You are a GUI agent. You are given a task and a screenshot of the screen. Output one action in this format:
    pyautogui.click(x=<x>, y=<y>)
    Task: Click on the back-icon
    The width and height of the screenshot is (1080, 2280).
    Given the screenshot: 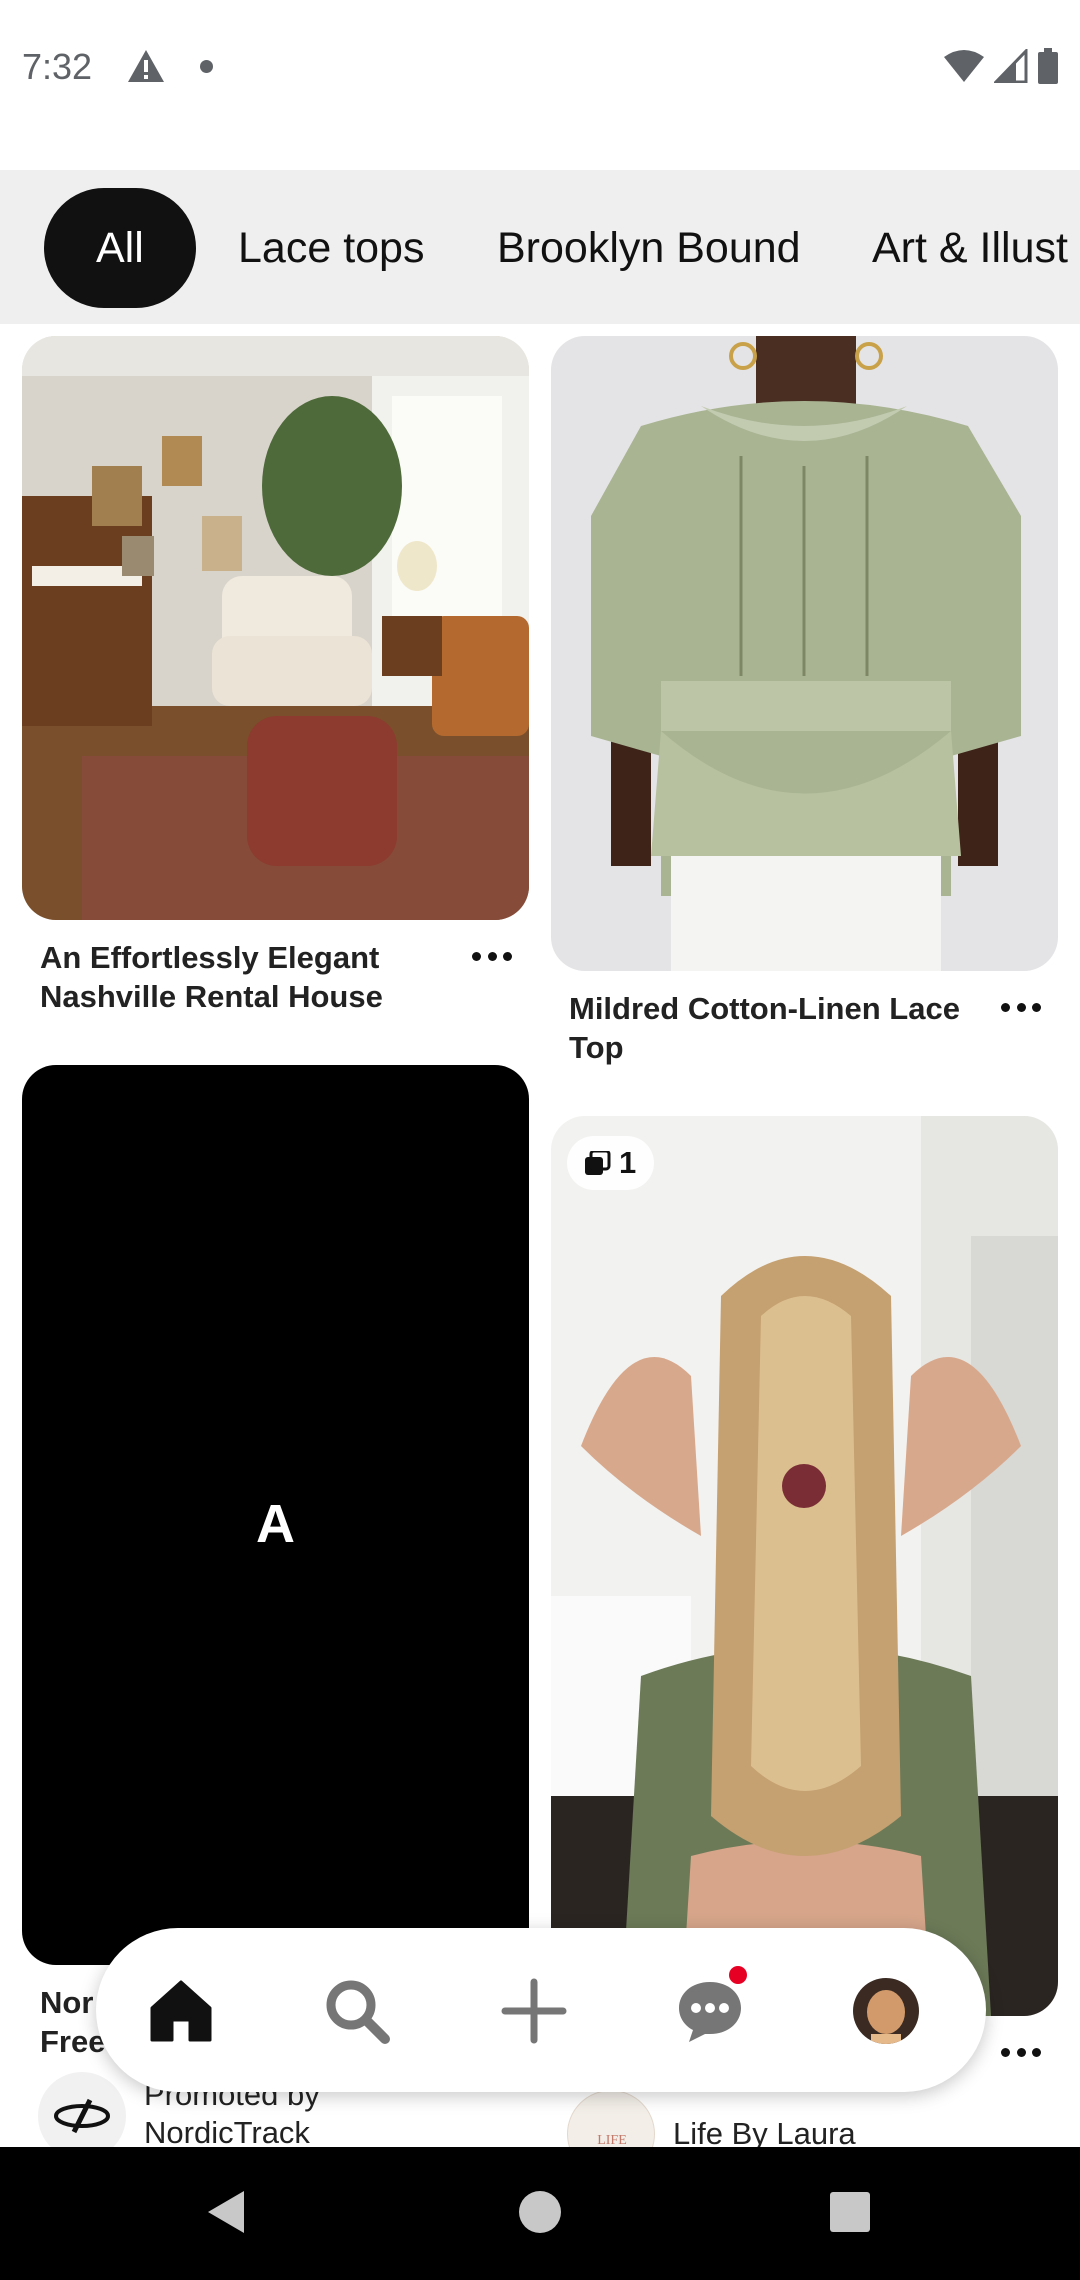 What is the action you would take?
    pyautogui.click(x=226, y=2212)
    